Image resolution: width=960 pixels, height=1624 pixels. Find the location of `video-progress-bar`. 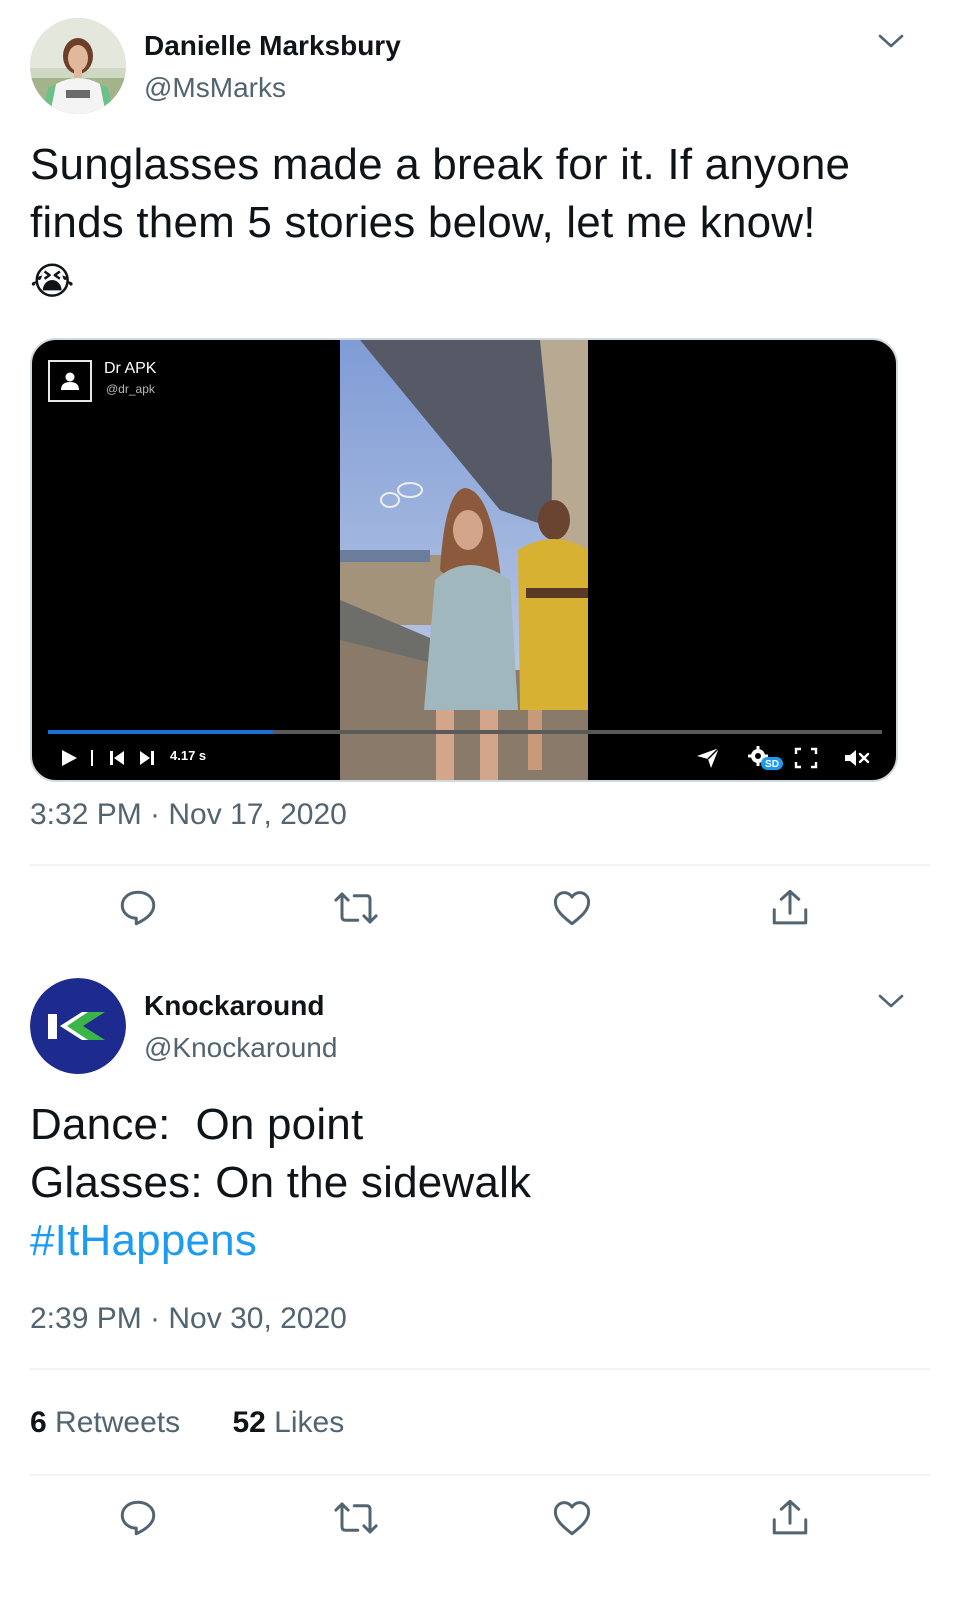

video-progress-bar is located at coordinates (465, 732).